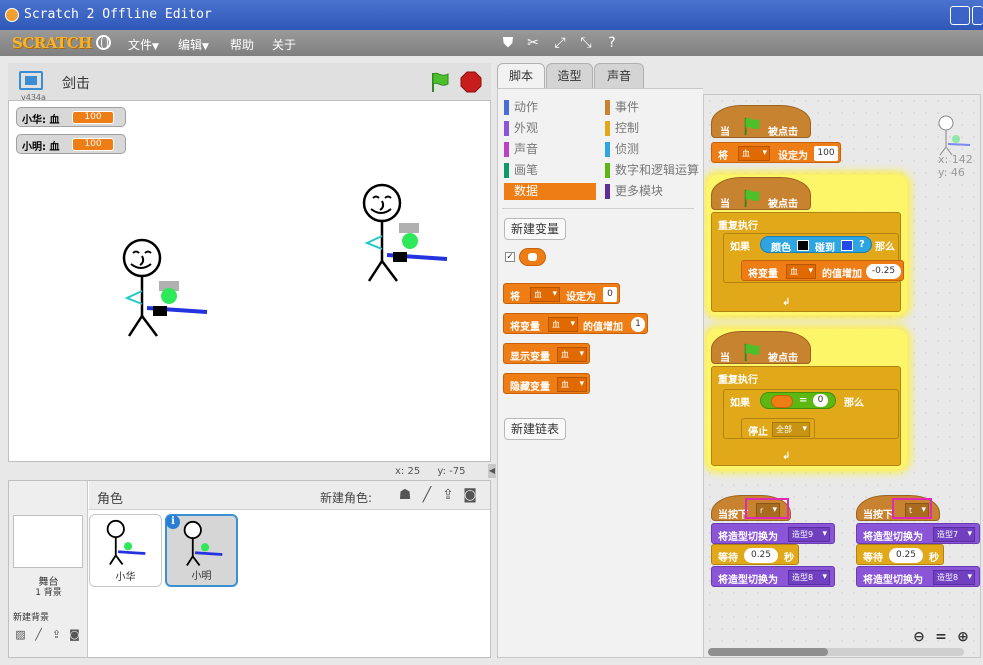  Describe the element at coordinates (41, 120) in the screenshot. I see `monitor-label: 小华: 血` at that location.